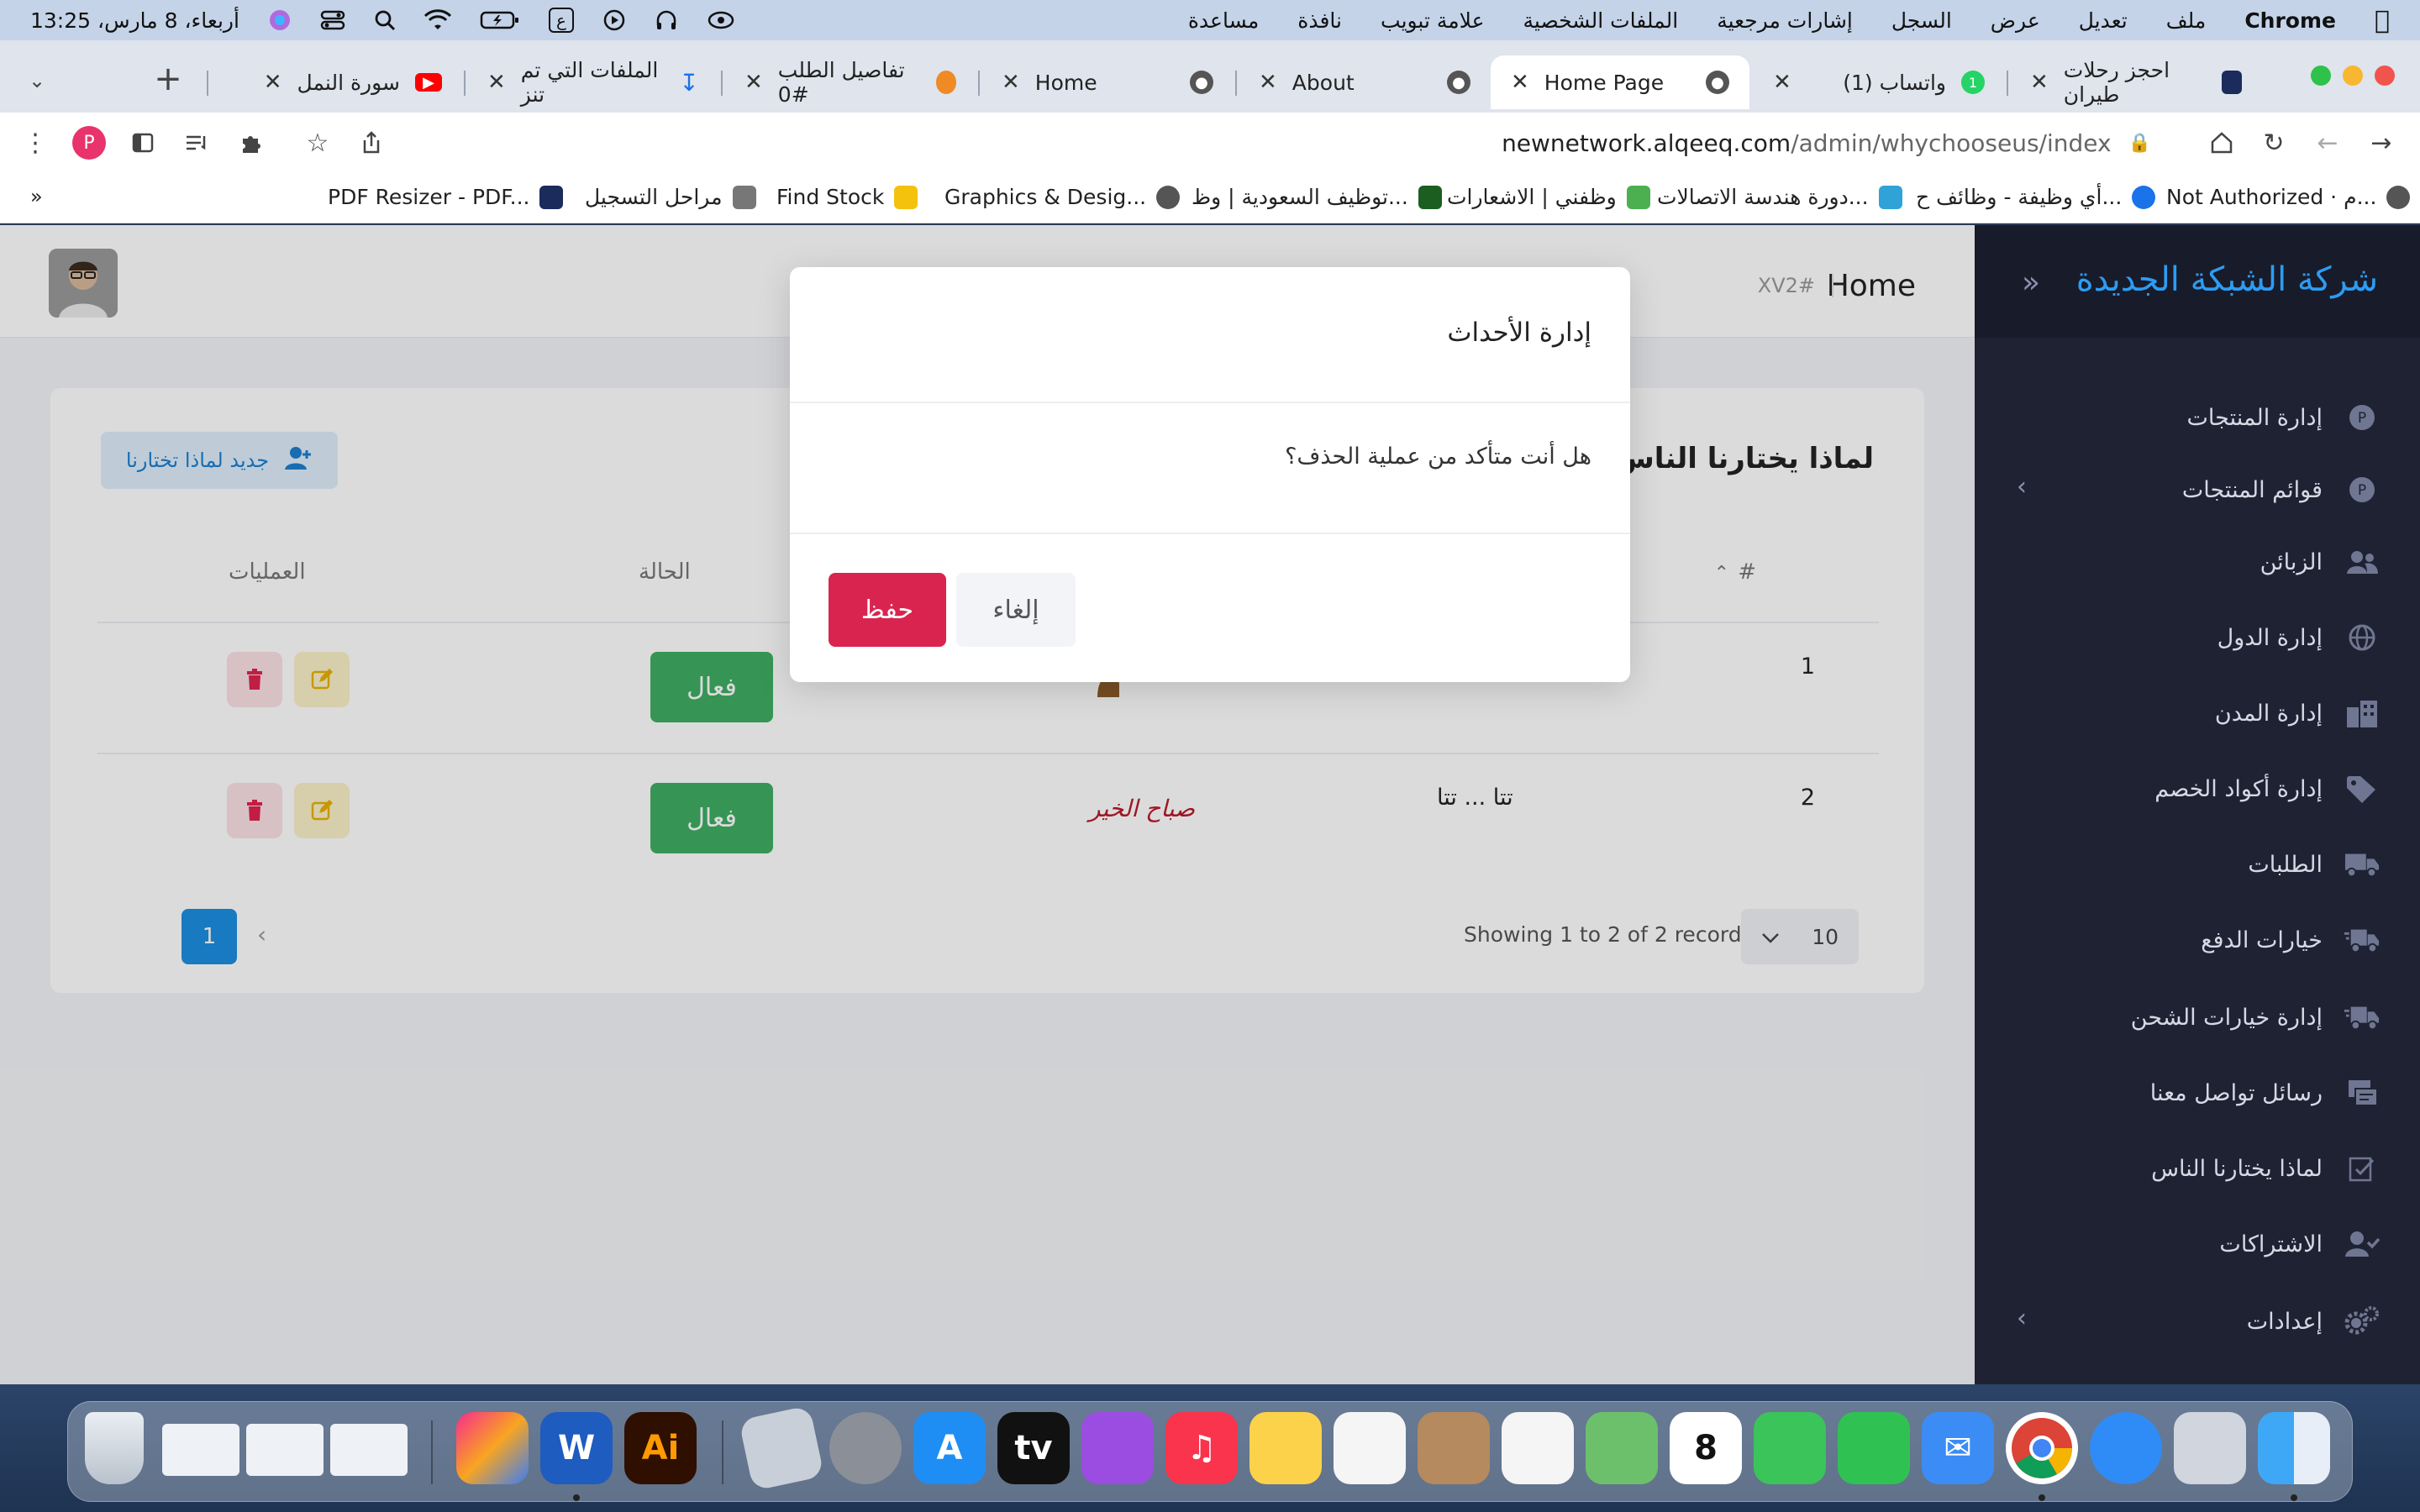  Describe the element at coordinates (332, 20) in the screenshot. I see `control-center-icon` at that location.